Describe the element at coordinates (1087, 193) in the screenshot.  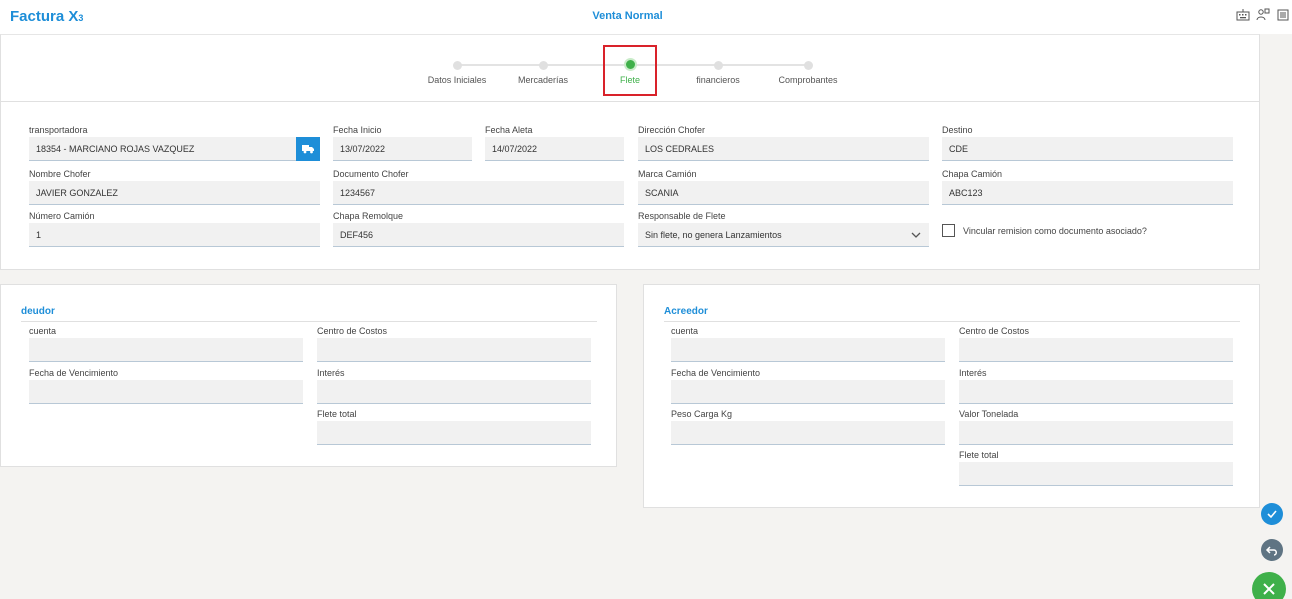
I see `chapa-camion-input: ABC123` at that location.